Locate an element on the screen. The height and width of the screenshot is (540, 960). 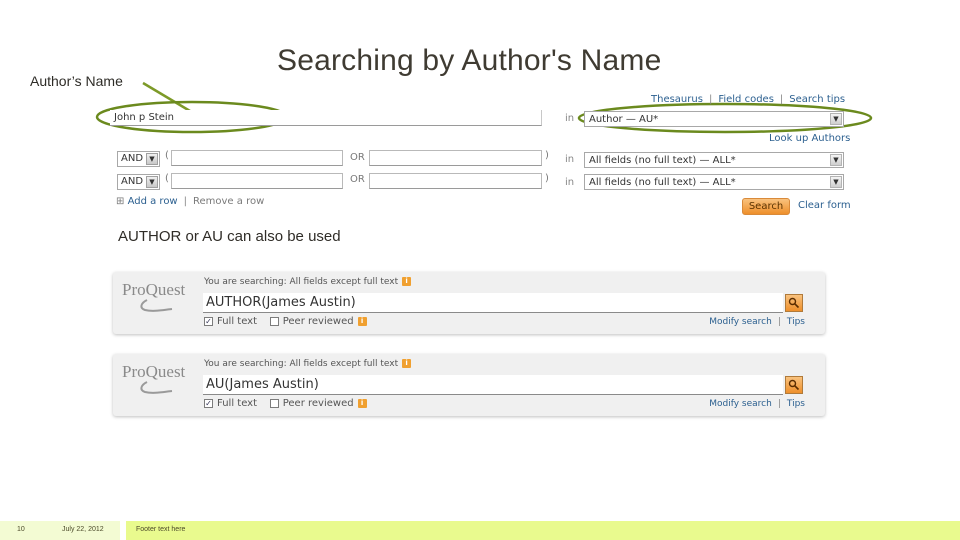
add-row-icon: ⊞ is located at coordinates (120, 201).